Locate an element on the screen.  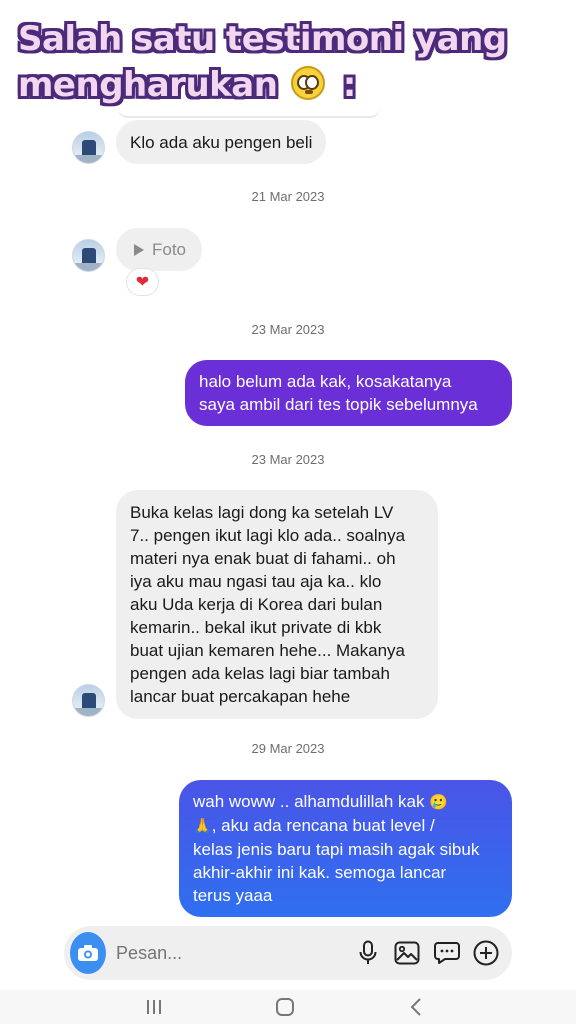
timestamp: 29 Mar 2023 is located at coordinates (288, 748).